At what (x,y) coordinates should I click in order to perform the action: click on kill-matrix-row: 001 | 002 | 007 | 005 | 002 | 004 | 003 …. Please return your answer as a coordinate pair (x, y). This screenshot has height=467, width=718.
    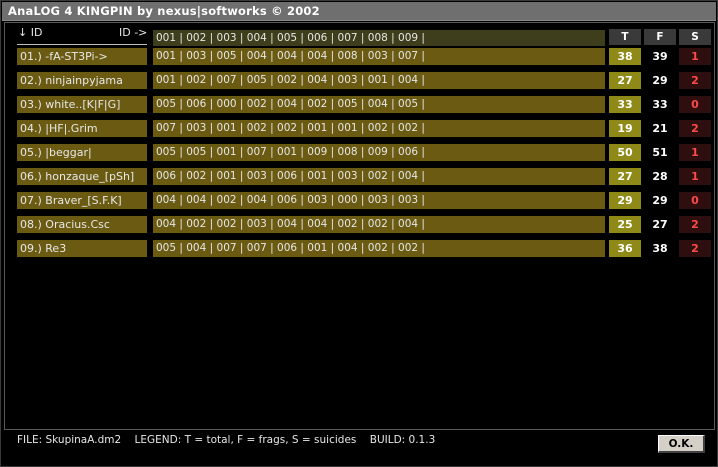
    Looking at the image, I should click on (379, 80).